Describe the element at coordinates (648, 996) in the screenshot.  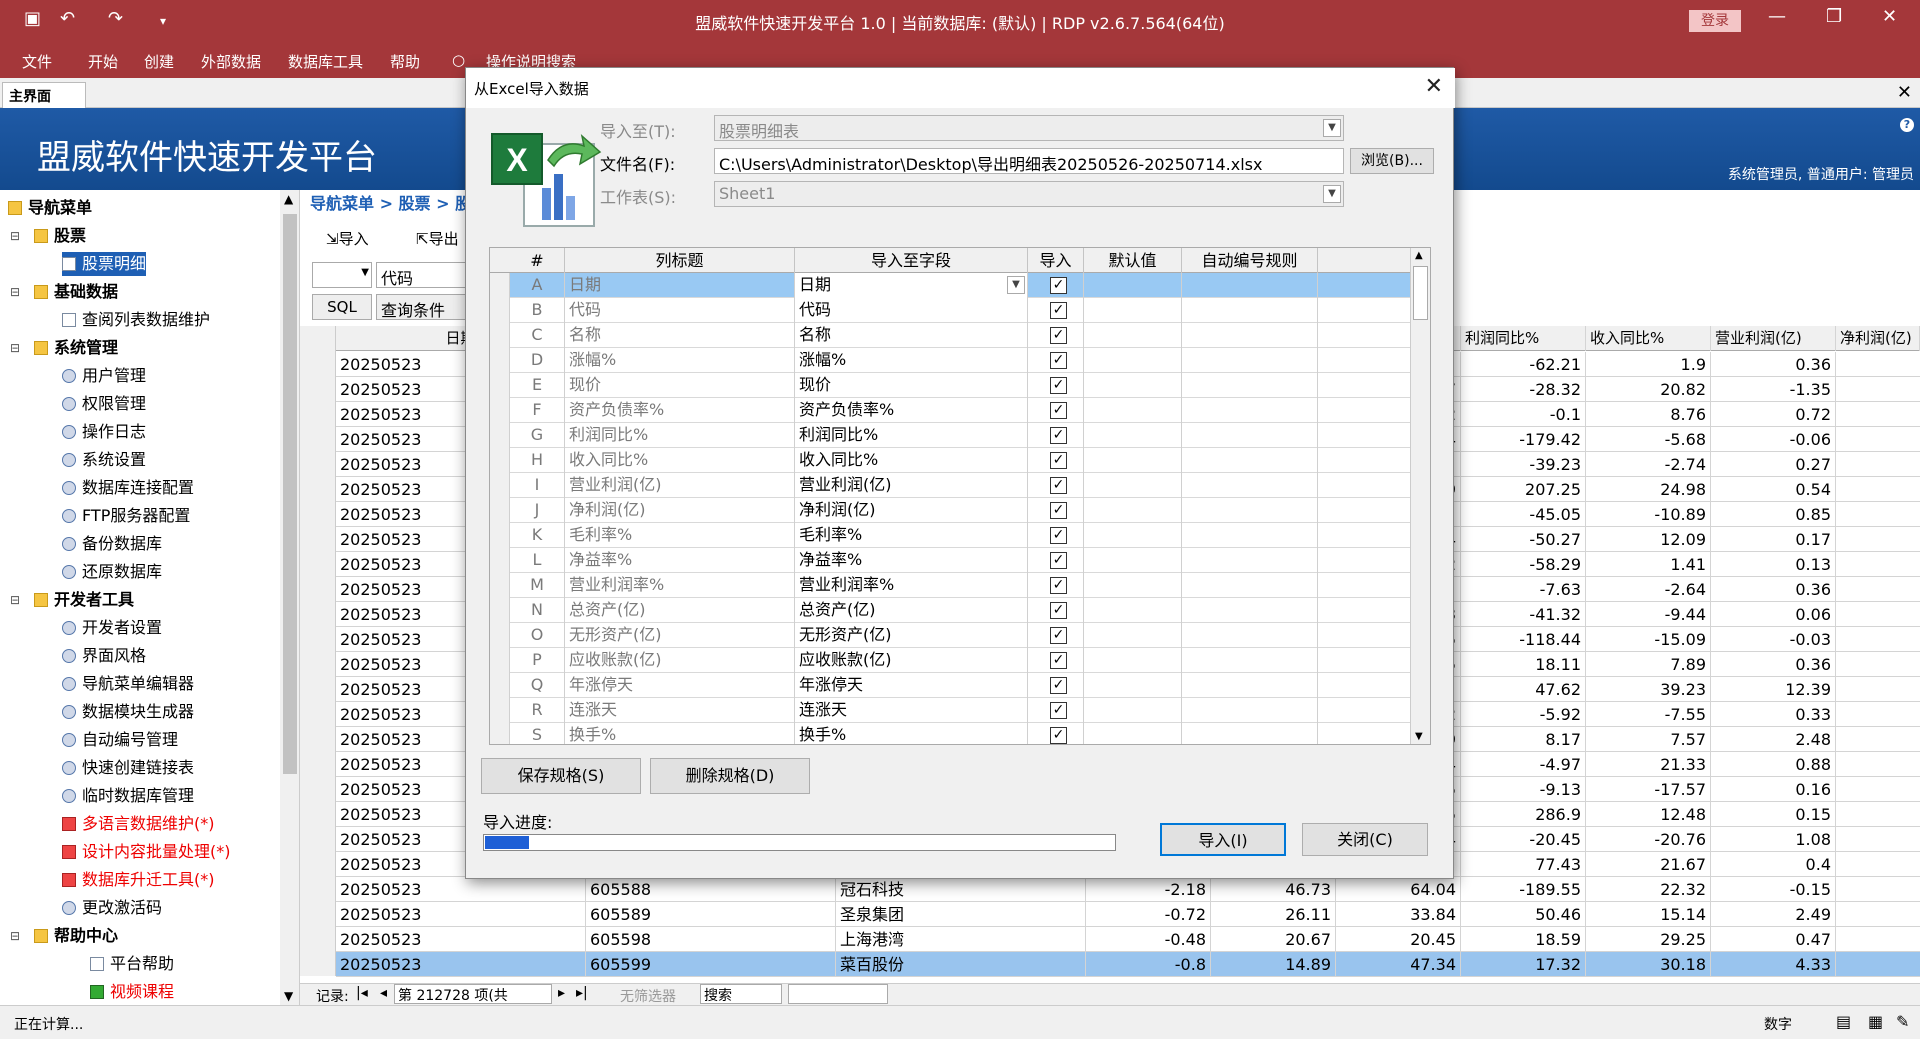
I see `no-filter-button: 无筛选器` at that location.